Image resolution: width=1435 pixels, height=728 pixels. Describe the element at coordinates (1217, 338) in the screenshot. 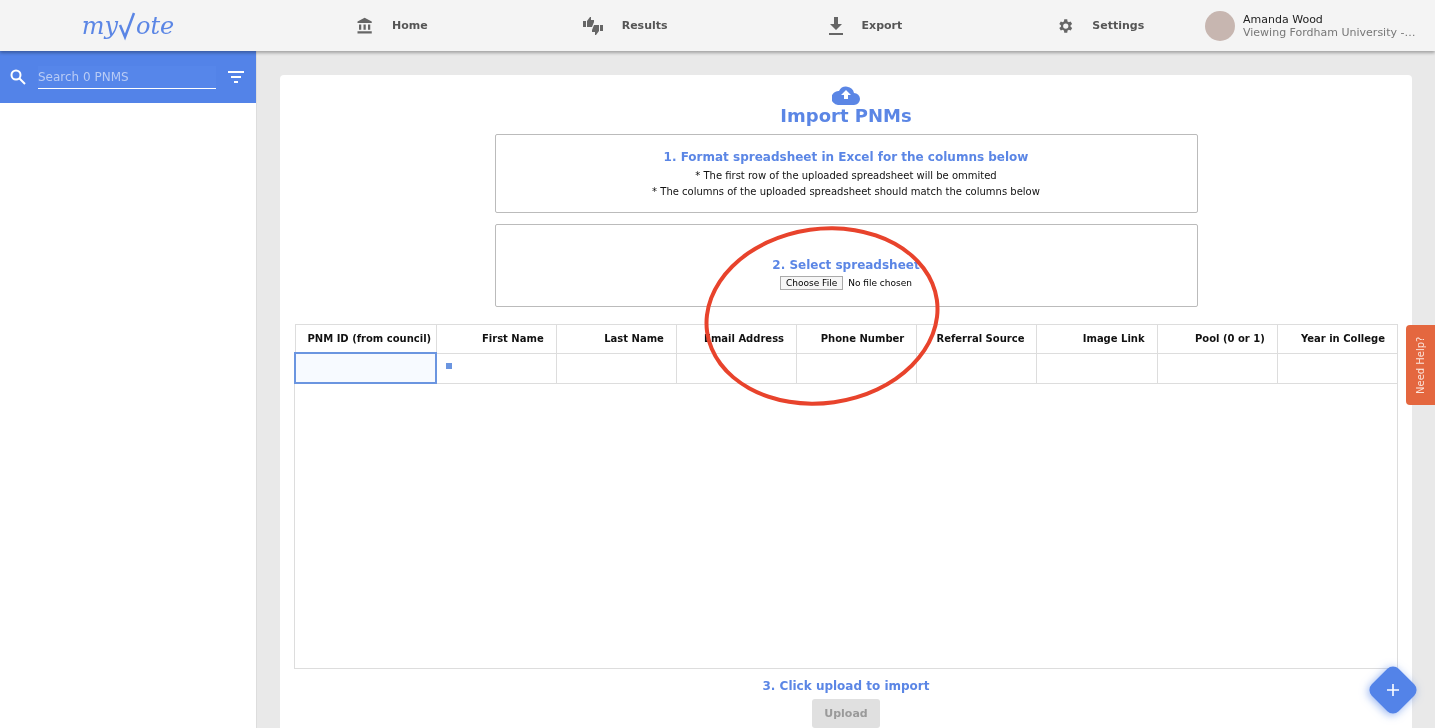

I see `column-header: Pool (0 or 1)` at that location.